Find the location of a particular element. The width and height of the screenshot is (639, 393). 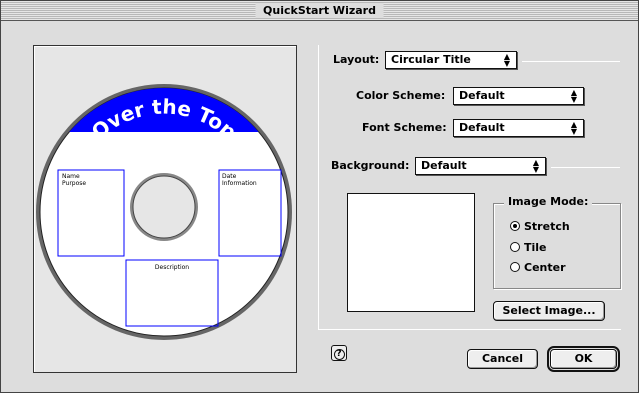

layout-popup: Circular Title ▲ ▼ is located at coordinates (451, 60).